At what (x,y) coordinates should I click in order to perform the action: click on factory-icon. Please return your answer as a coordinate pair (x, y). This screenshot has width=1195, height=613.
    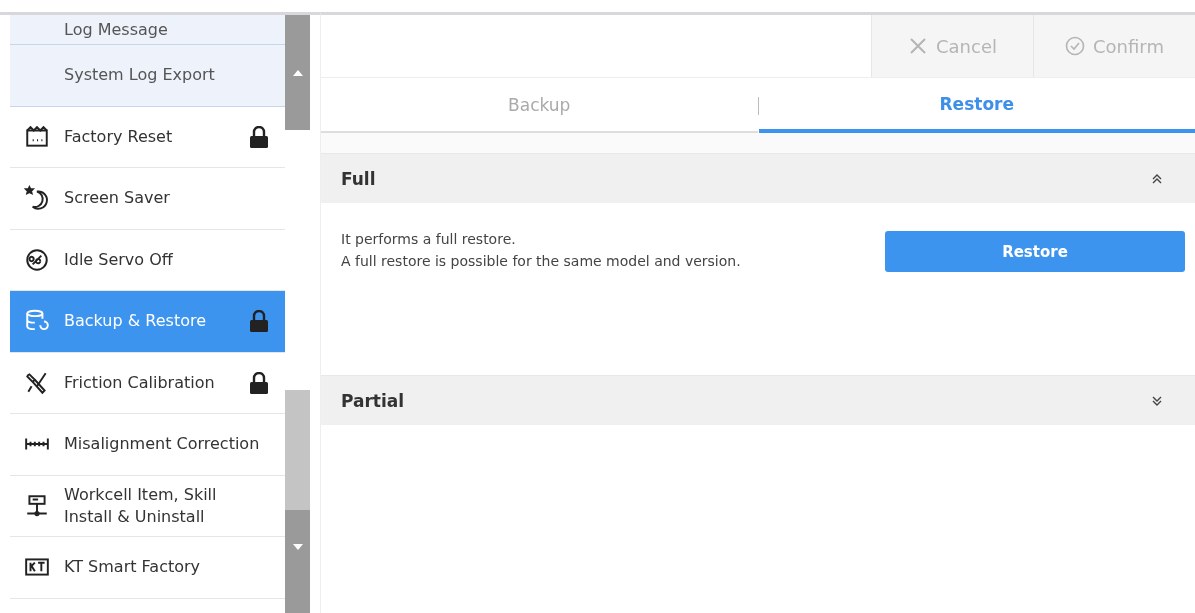
    Looking at the image, I should click on (37, 136).